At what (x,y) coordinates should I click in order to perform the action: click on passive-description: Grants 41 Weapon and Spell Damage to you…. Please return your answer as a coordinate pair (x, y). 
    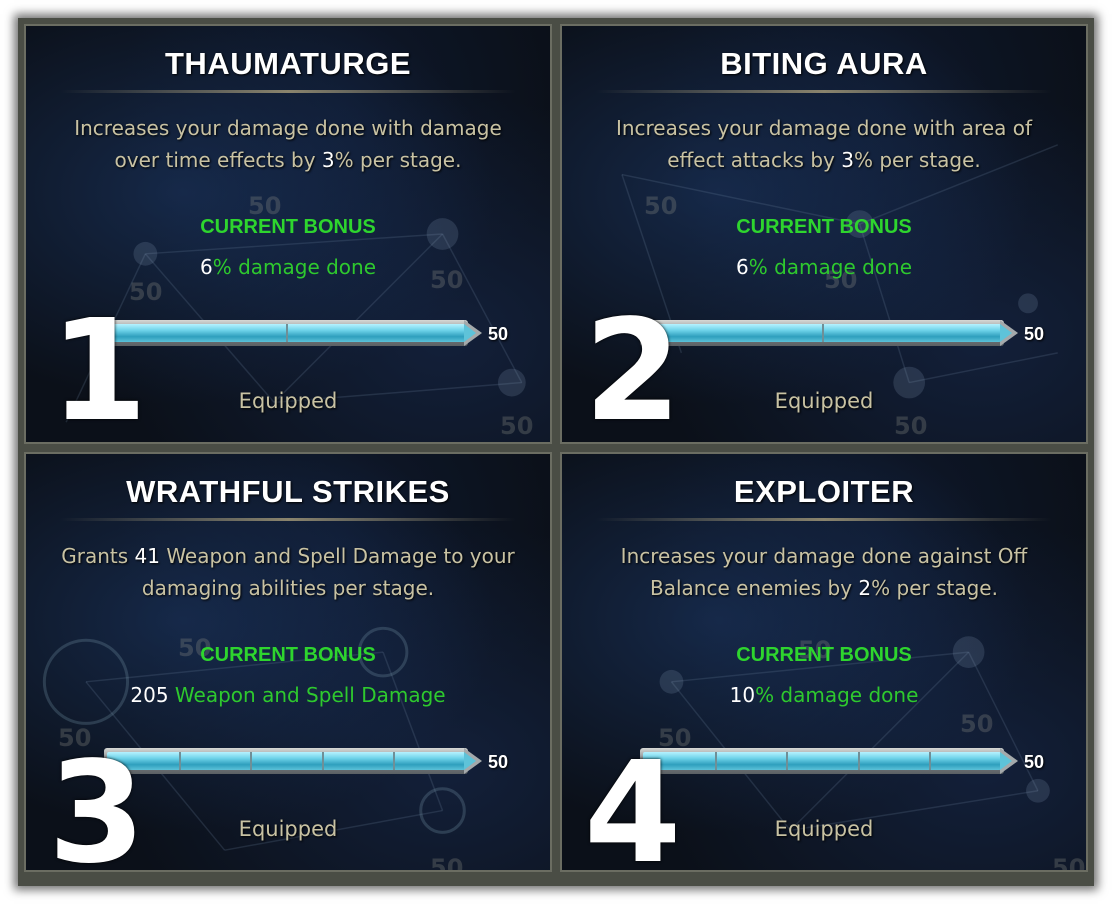
    Looking at the image, I should click on (288, 572).